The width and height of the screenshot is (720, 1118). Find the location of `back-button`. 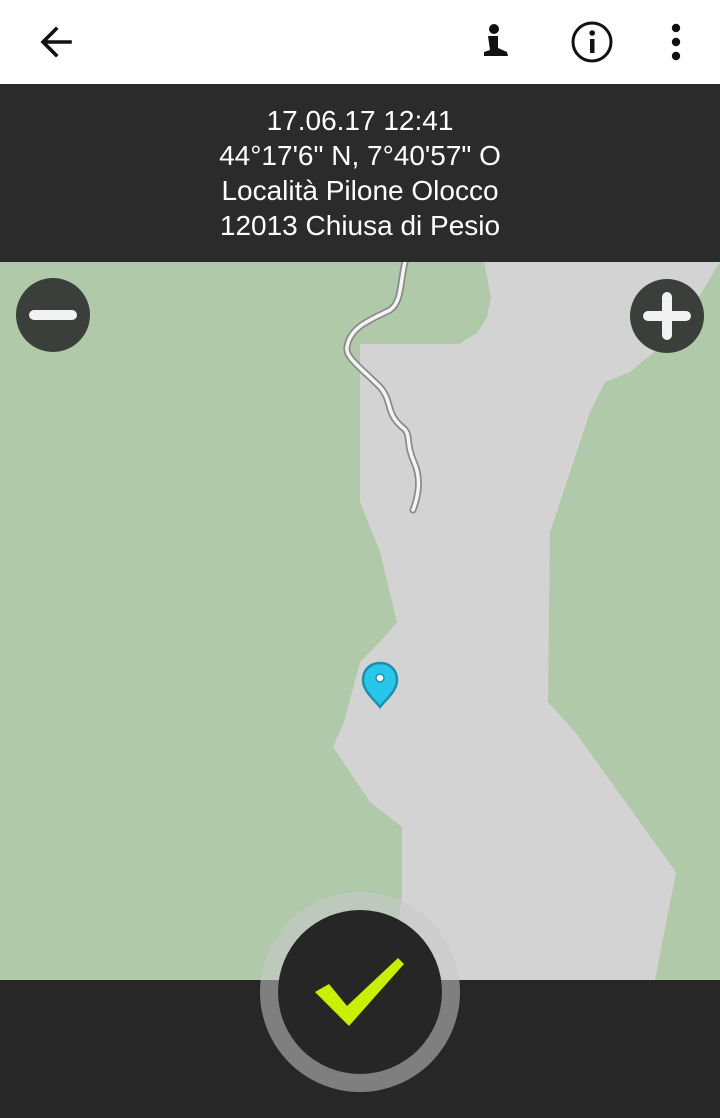

back-button is located at coordinates (56, 42).